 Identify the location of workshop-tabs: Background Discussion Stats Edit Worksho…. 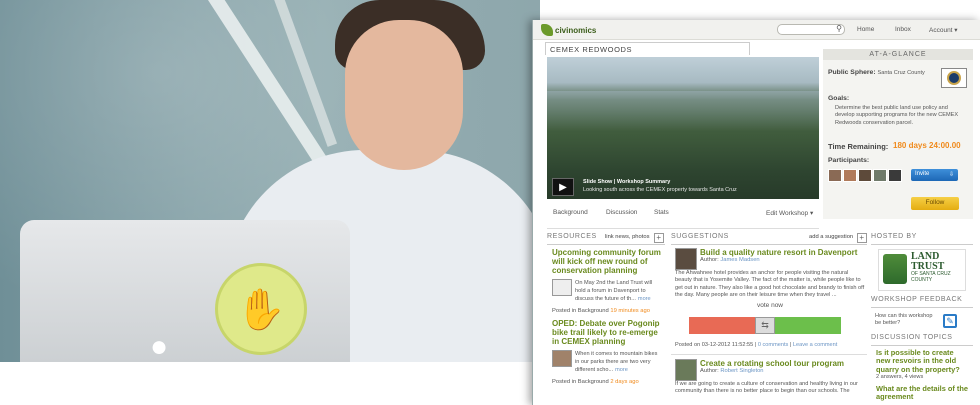
(683, 215).